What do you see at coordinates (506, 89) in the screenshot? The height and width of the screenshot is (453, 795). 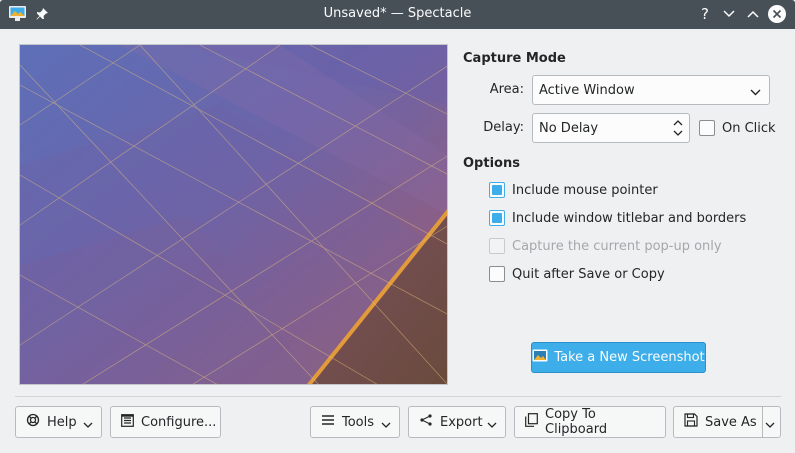 I see `area-label: Area:` at bounding box center [506, 89].